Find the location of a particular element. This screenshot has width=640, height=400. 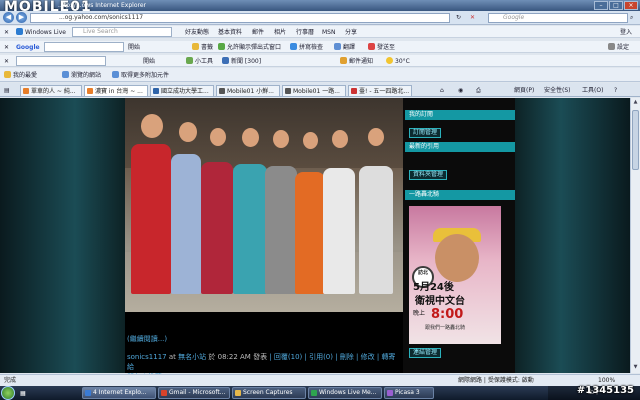

maximize-button: □ is located at coordinates (616, 5).